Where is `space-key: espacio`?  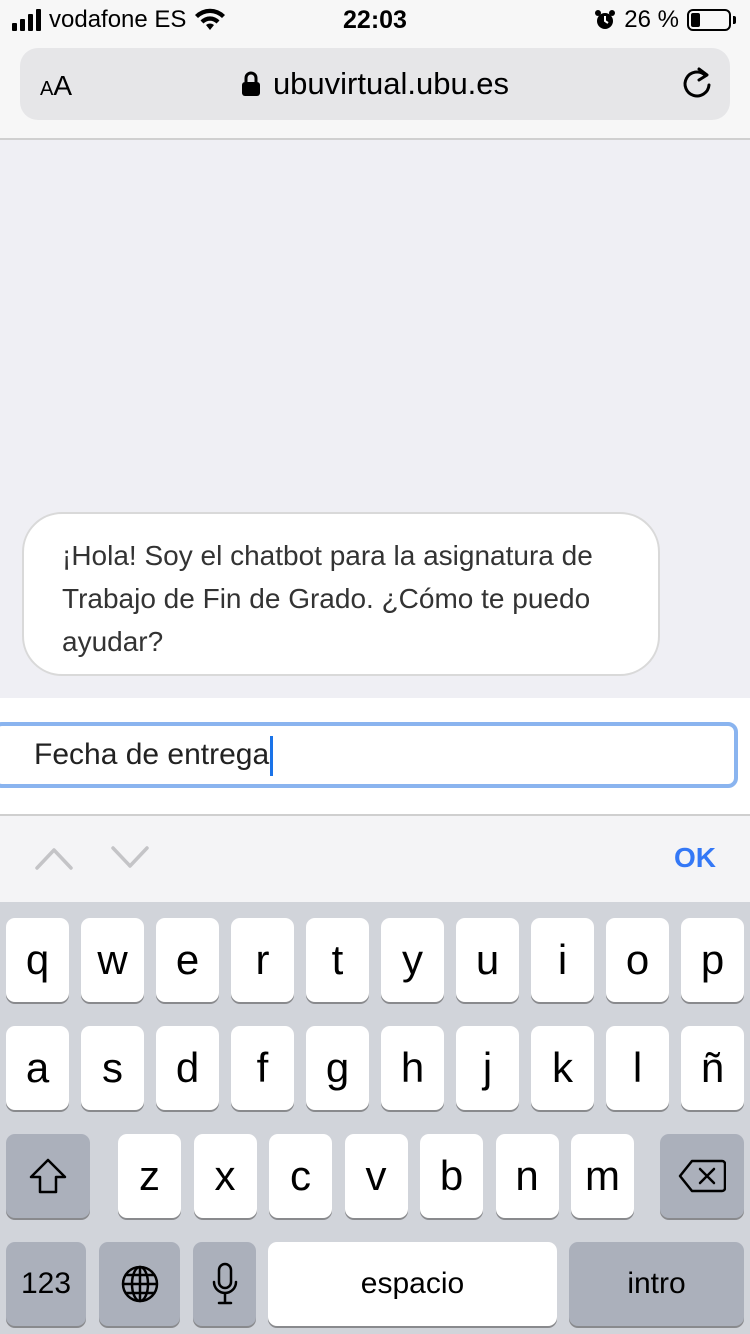 space-key: espacio is located at coordinates (412, 1284).